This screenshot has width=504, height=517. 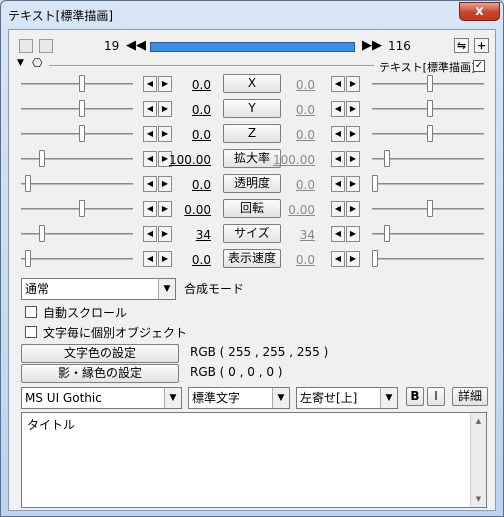 What do you see at coordinates (329, 398) in the screenshot?
I see `text-align-value: 左寄せ[上]` at bounding box center [329, 398].